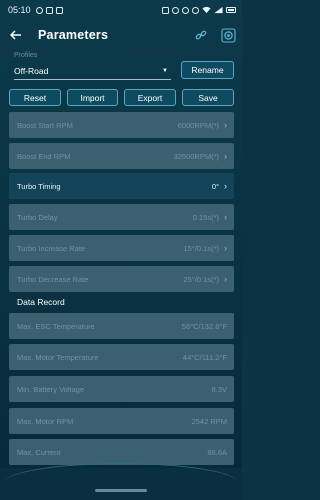 The height and width of the screenshot is (500, 320). I want to click on link-icon, so click(201, 35).